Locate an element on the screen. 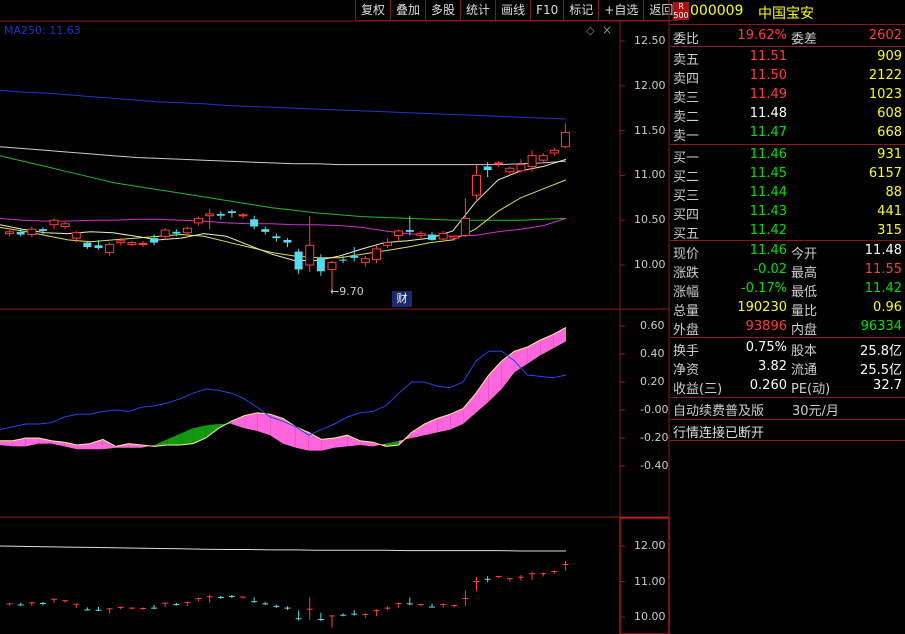 Image resolution: width=905 pixels, height=634 pixels. promo-text: 自动续费普及版 is located at coordinates (718, 409).